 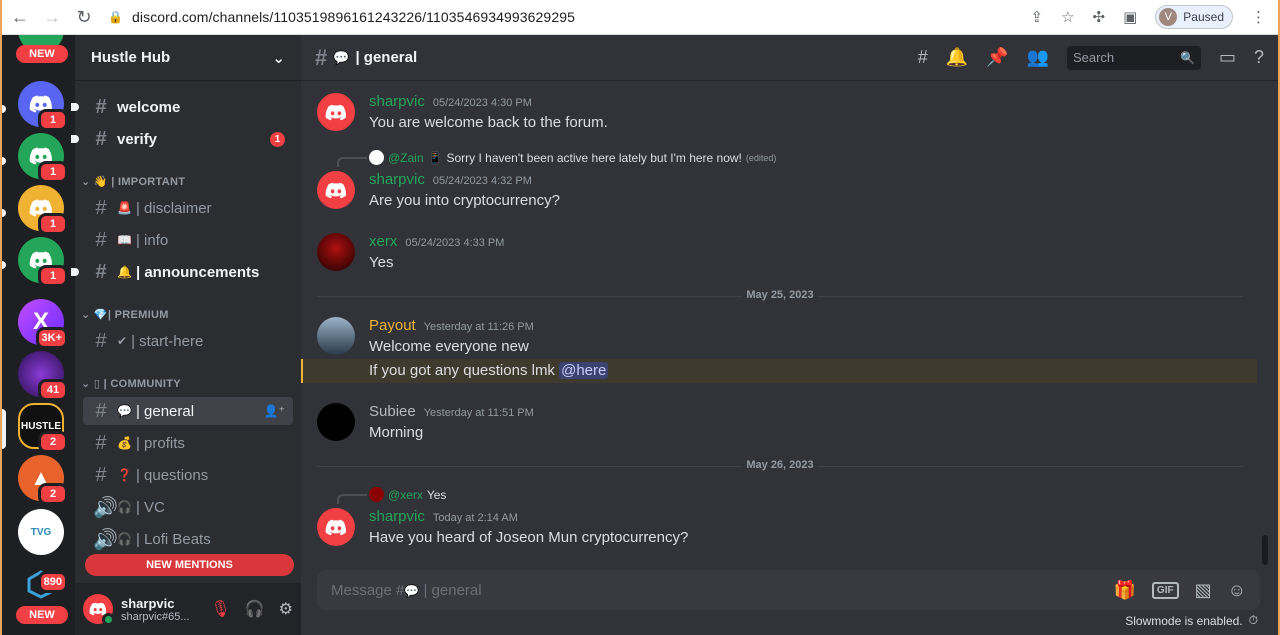 What do you see at coordinates (1187, 57) in the screenshot?
I see `search-icon: 🔍` at bounding box center [1187, 57].